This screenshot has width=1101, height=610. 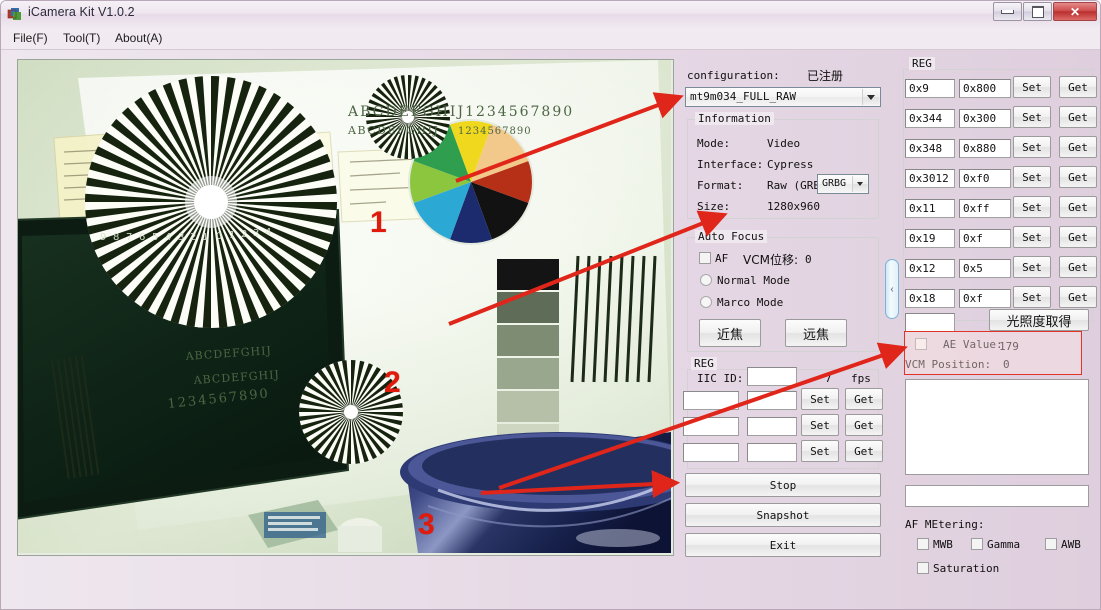 I want to click on reg-set-6: Set, so click(x=1032, y=267).